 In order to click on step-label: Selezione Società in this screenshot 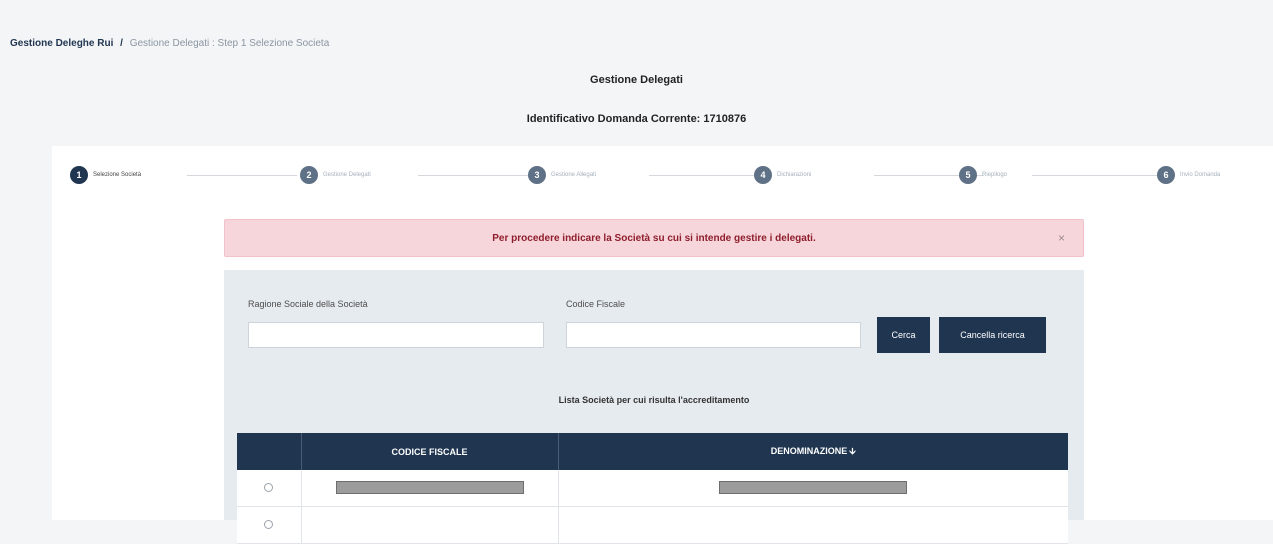, I will do `click(117, 175)`.